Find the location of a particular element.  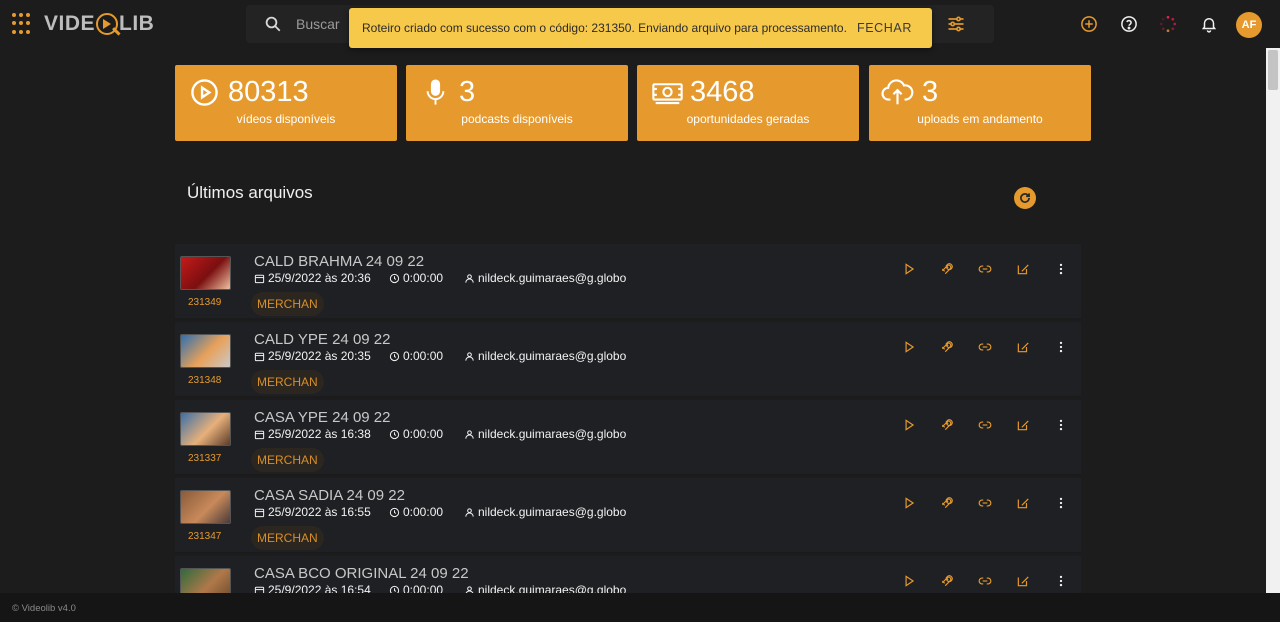

footer-version: © Videolib v4.0 is located at coordinates (44, 608).